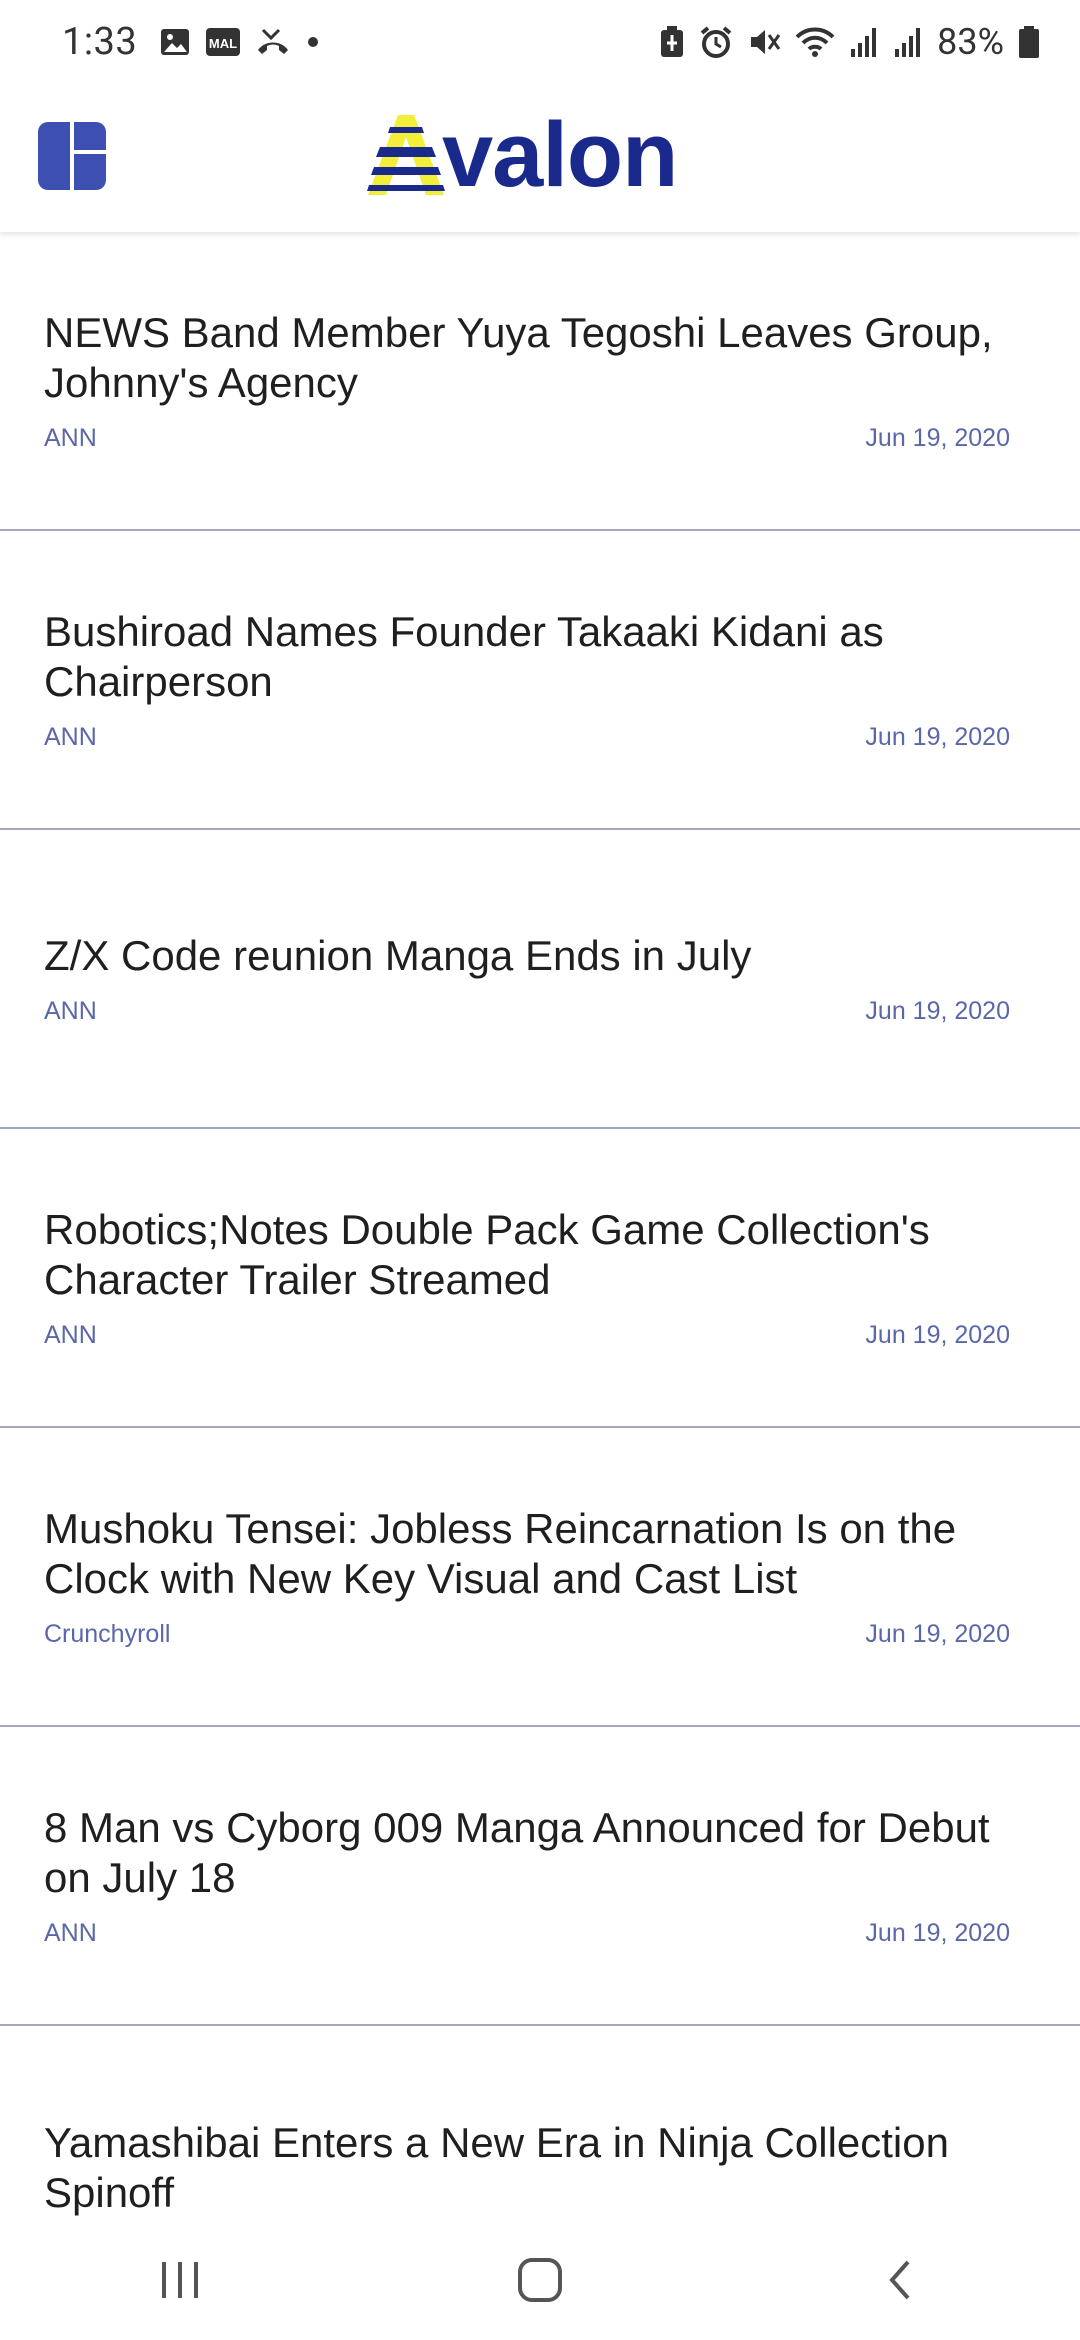 The height and width of the screenshot is (2340, 1080). I want to click on home-icon, so click(540, 2280).